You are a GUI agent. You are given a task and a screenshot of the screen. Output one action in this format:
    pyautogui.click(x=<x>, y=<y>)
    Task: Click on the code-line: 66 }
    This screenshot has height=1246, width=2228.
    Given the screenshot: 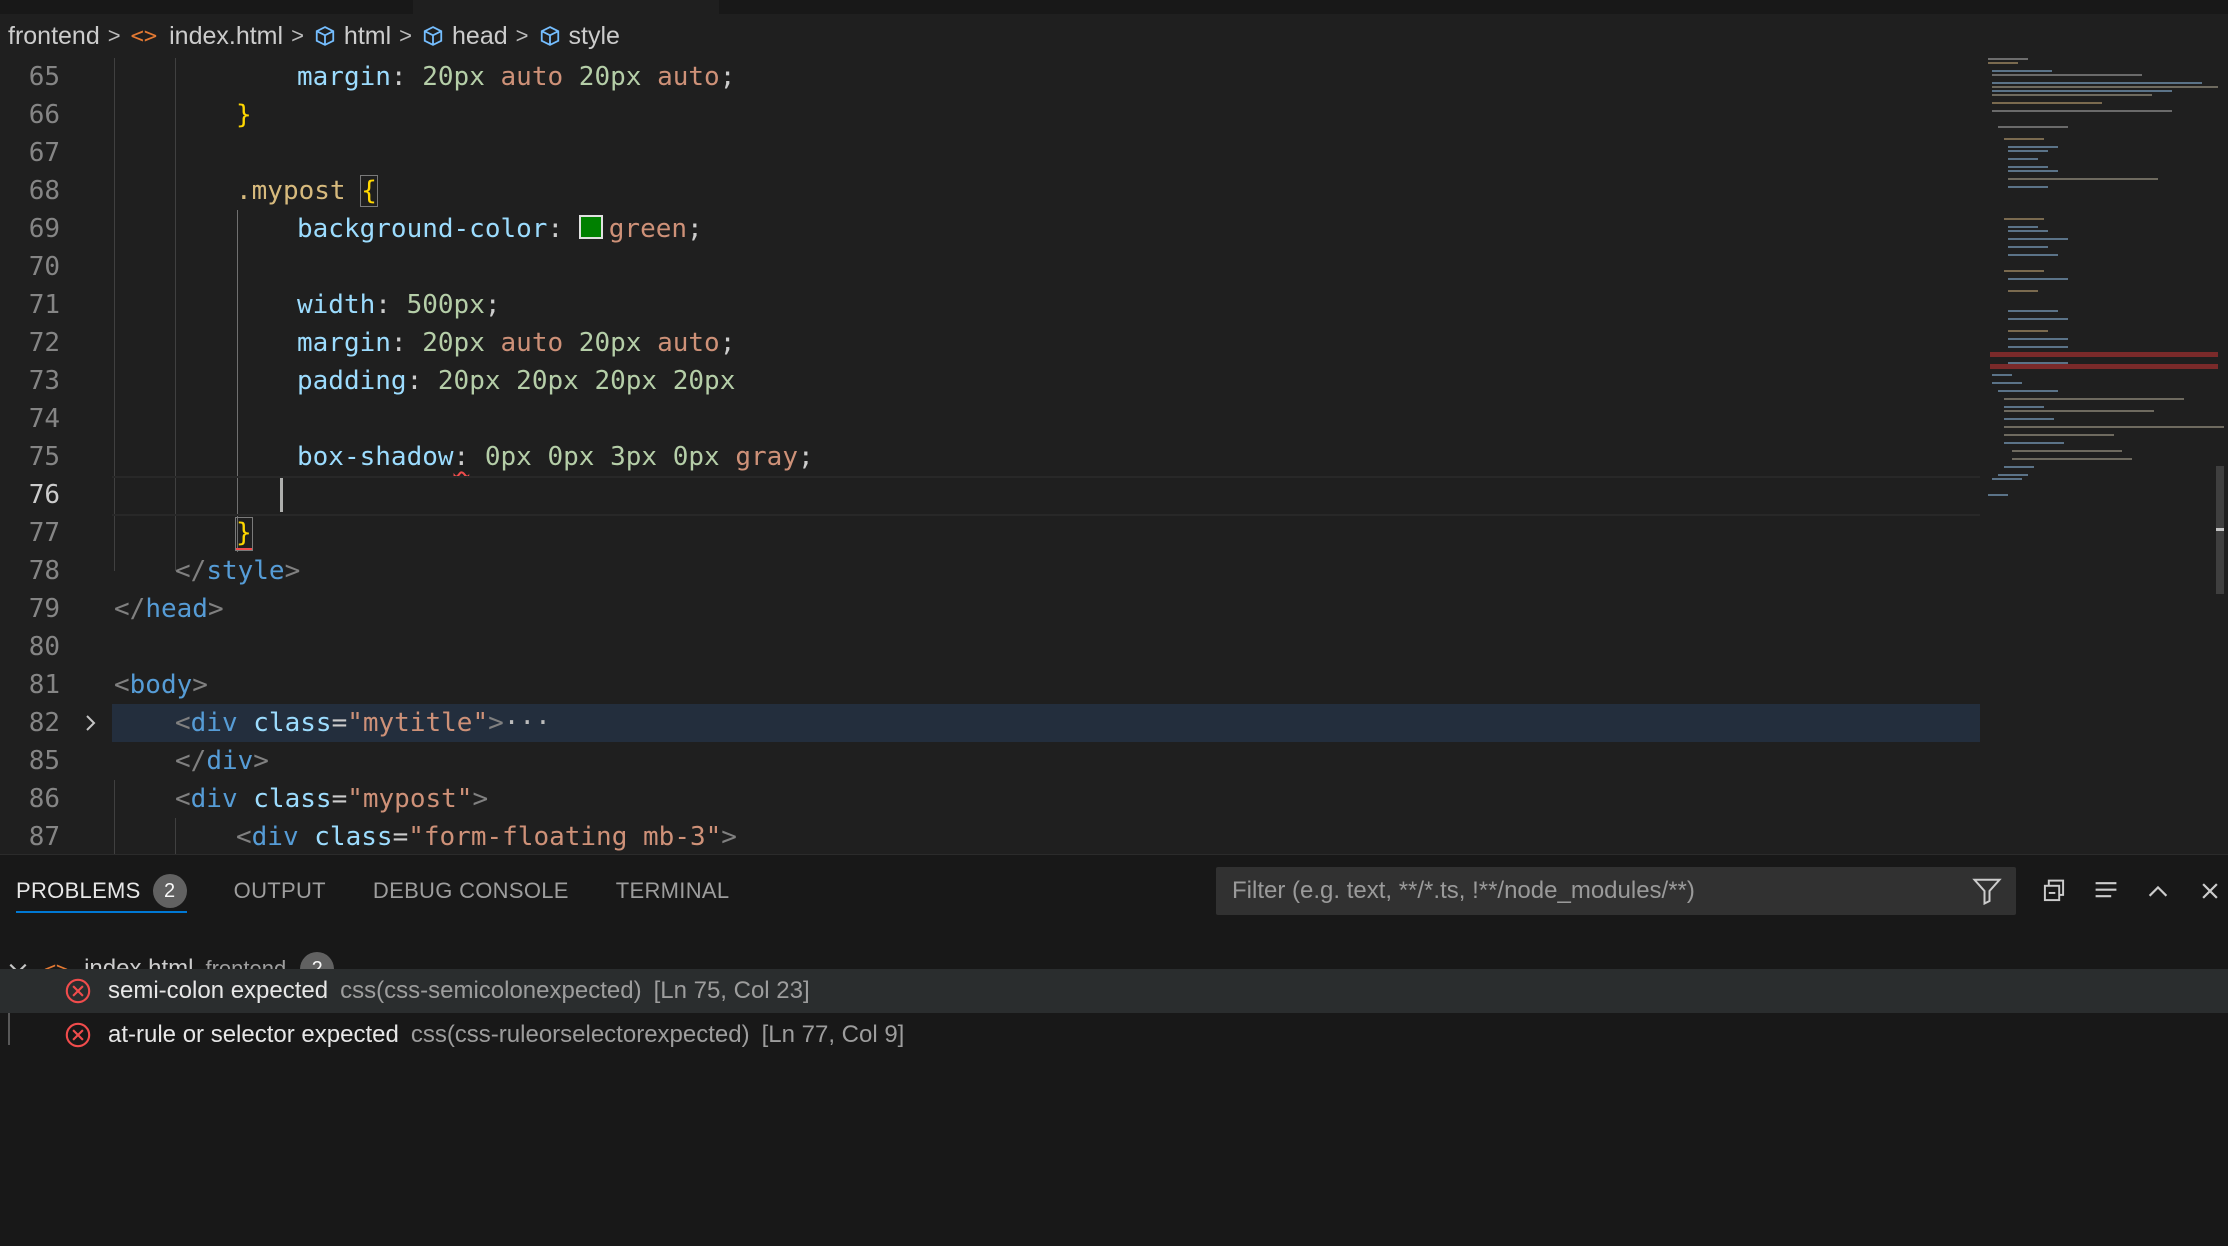 What is the action you would take?
    pyautogui.click(x=990, y=115)
    